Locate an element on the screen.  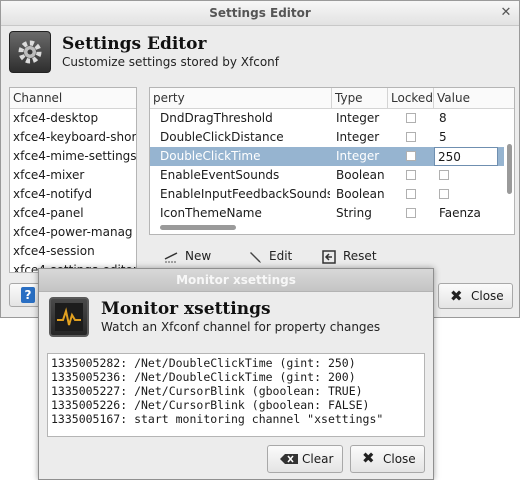
monitor-icon is located at coordinates (69, 317).